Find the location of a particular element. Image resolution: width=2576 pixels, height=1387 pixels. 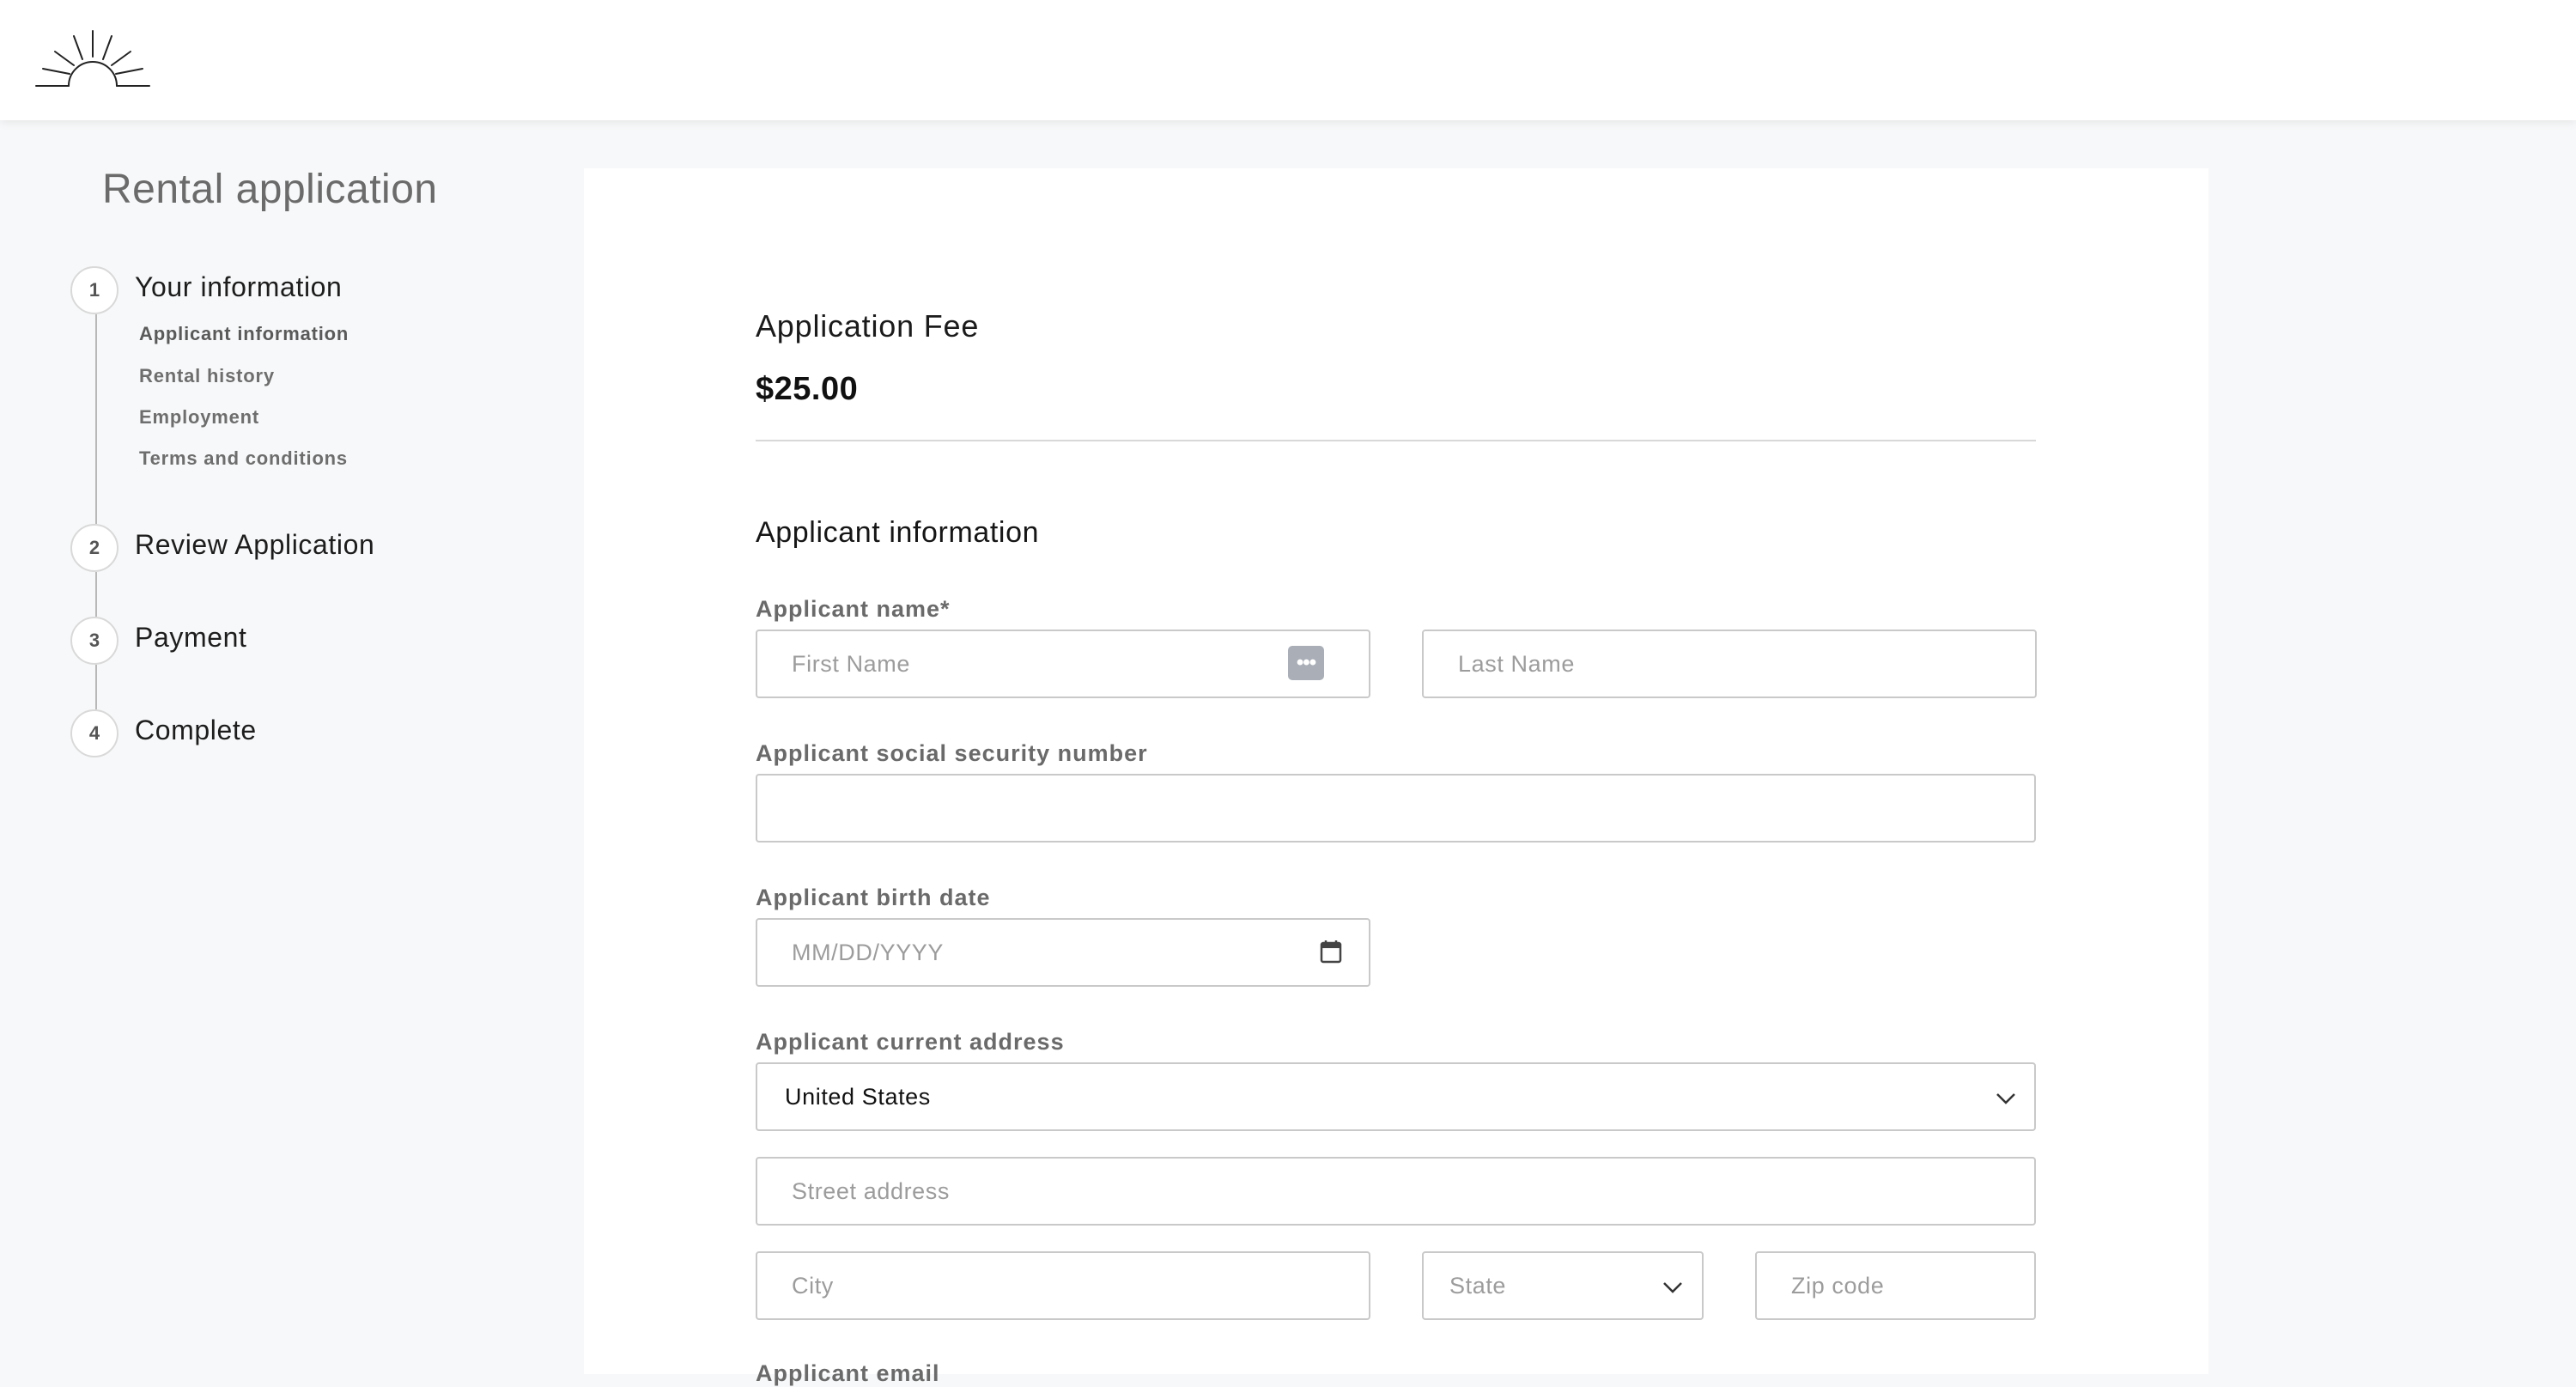

birth-date-label: Applicant birth date is located at coordinates (874, 897).